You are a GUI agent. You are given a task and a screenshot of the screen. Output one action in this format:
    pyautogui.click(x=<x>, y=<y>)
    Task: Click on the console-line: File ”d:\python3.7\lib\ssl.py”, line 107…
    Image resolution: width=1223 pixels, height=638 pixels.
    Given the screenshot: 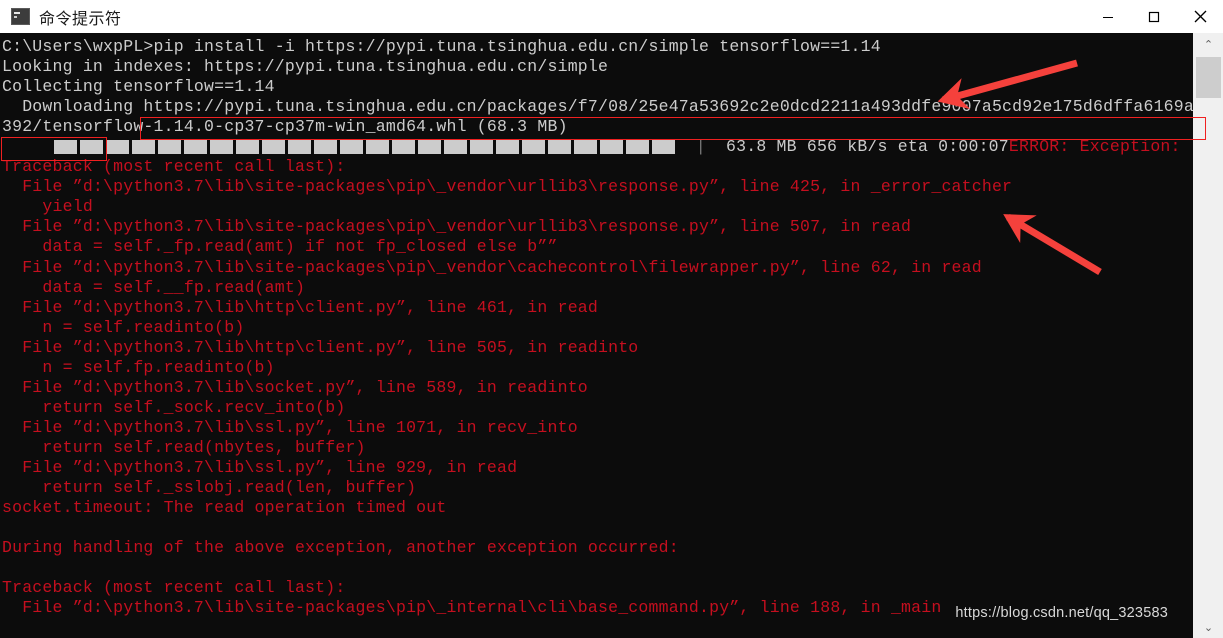 What is the action you would take?
    pyautogui.click(x=290, y=427)
    